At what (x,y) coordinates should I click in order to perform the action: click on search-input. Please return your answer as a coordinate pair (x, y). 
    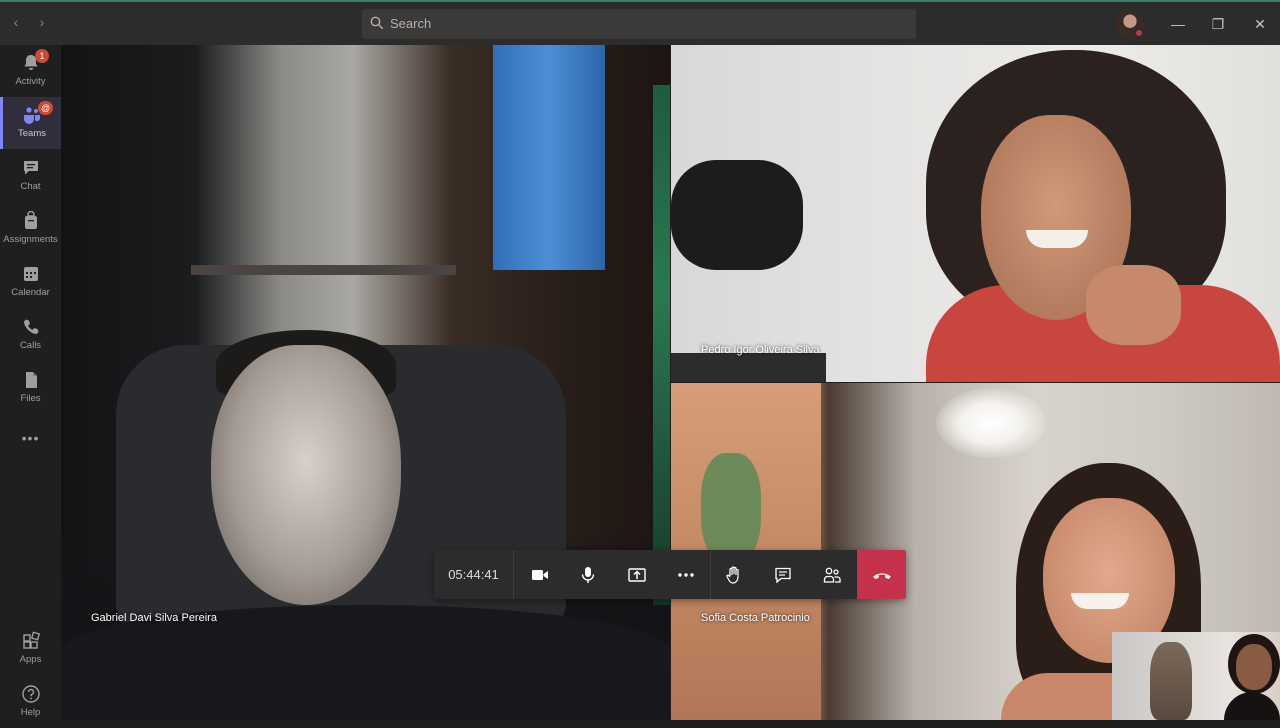
    Looking at the image, I should click on (640, 24).